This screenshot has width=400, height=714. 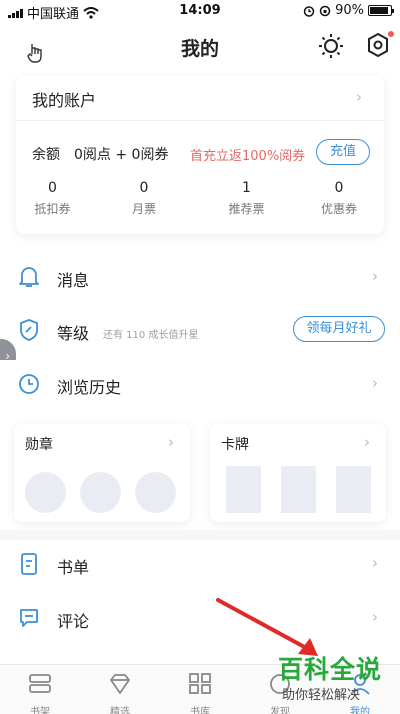 I want to click on menu-item-comments: 评论 ›, so click(x=200, y=618).